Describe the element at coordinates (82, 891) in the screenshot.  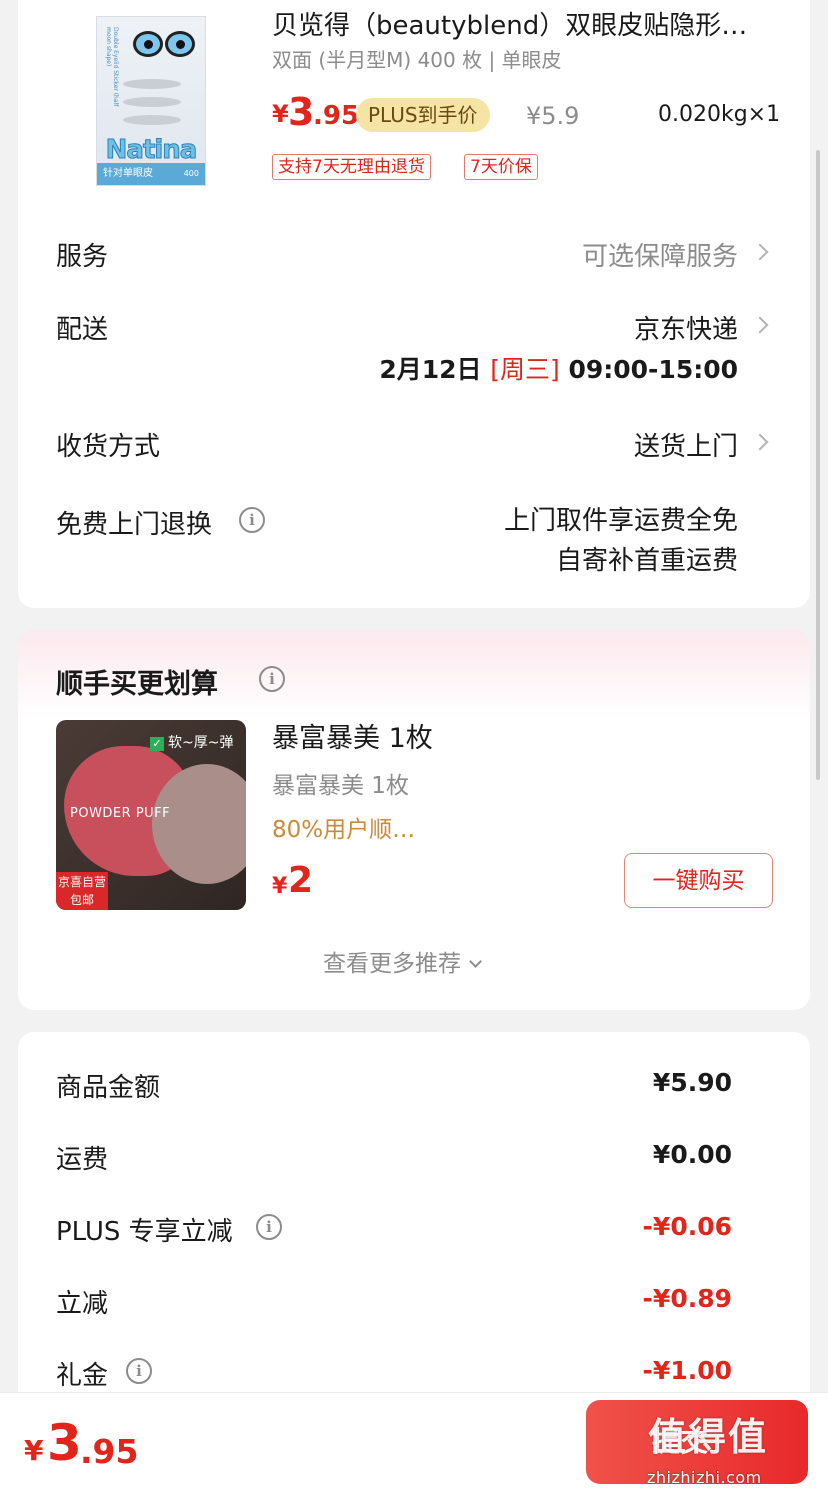
I see `jd-self-badge: 京喜自营 包邮` at that location.